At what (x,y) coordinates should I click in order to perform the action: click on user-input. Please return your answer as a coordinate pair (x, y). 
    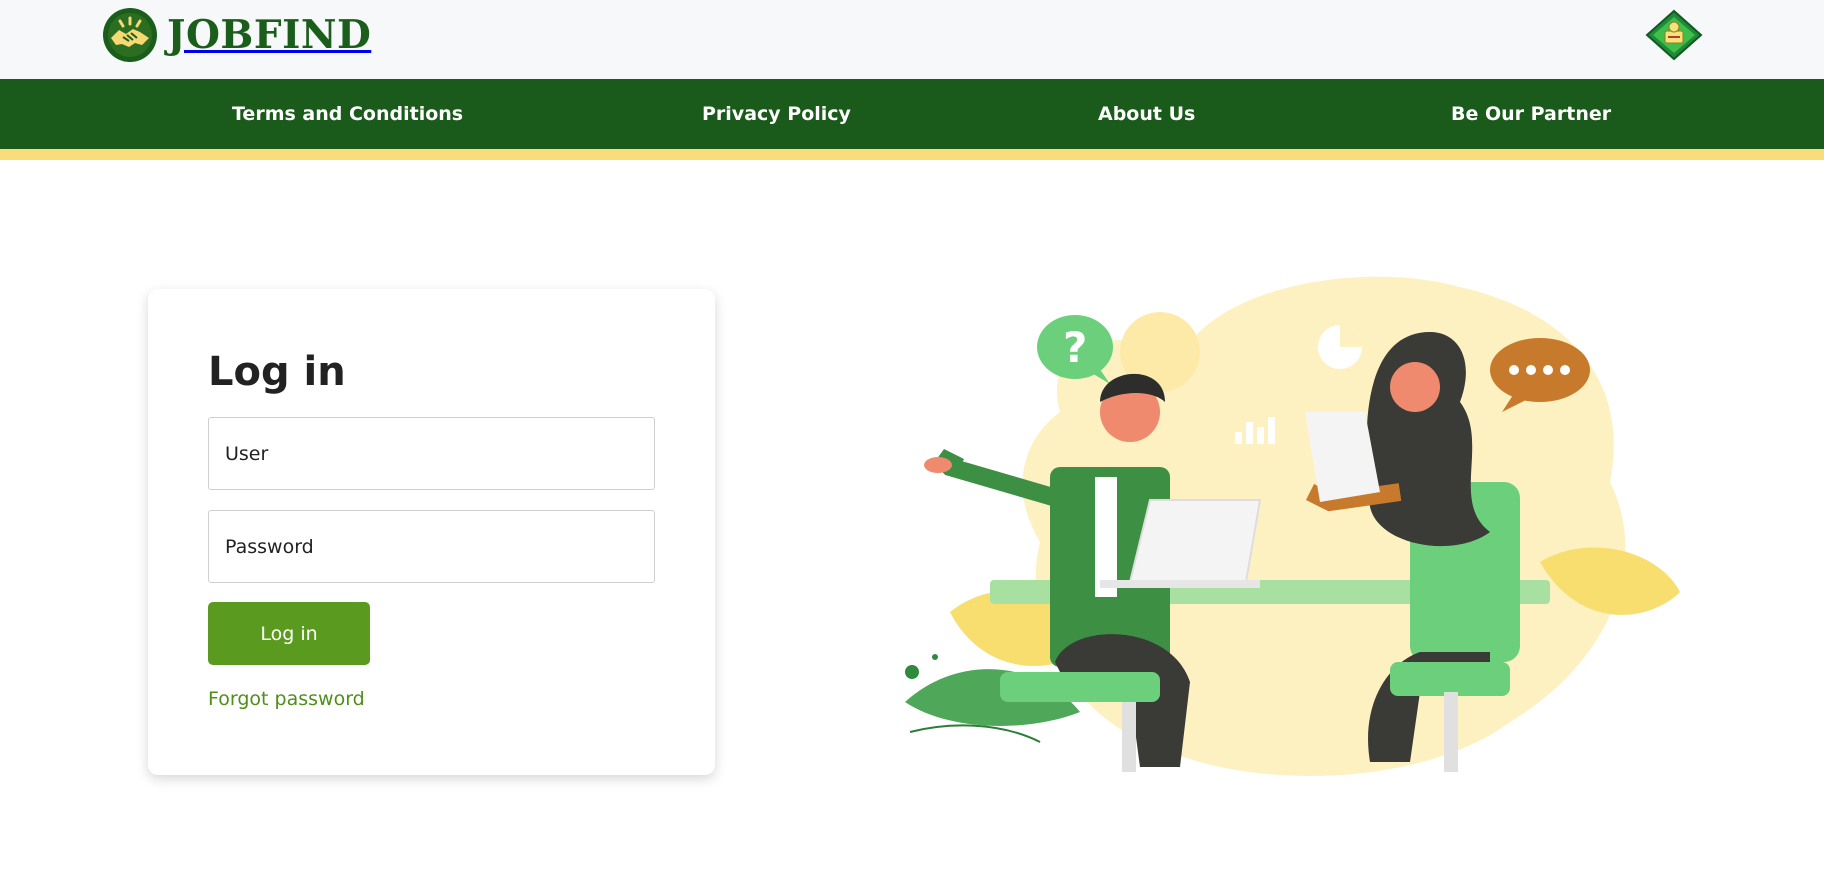
    Looking at the image, I should click on (431, 453).